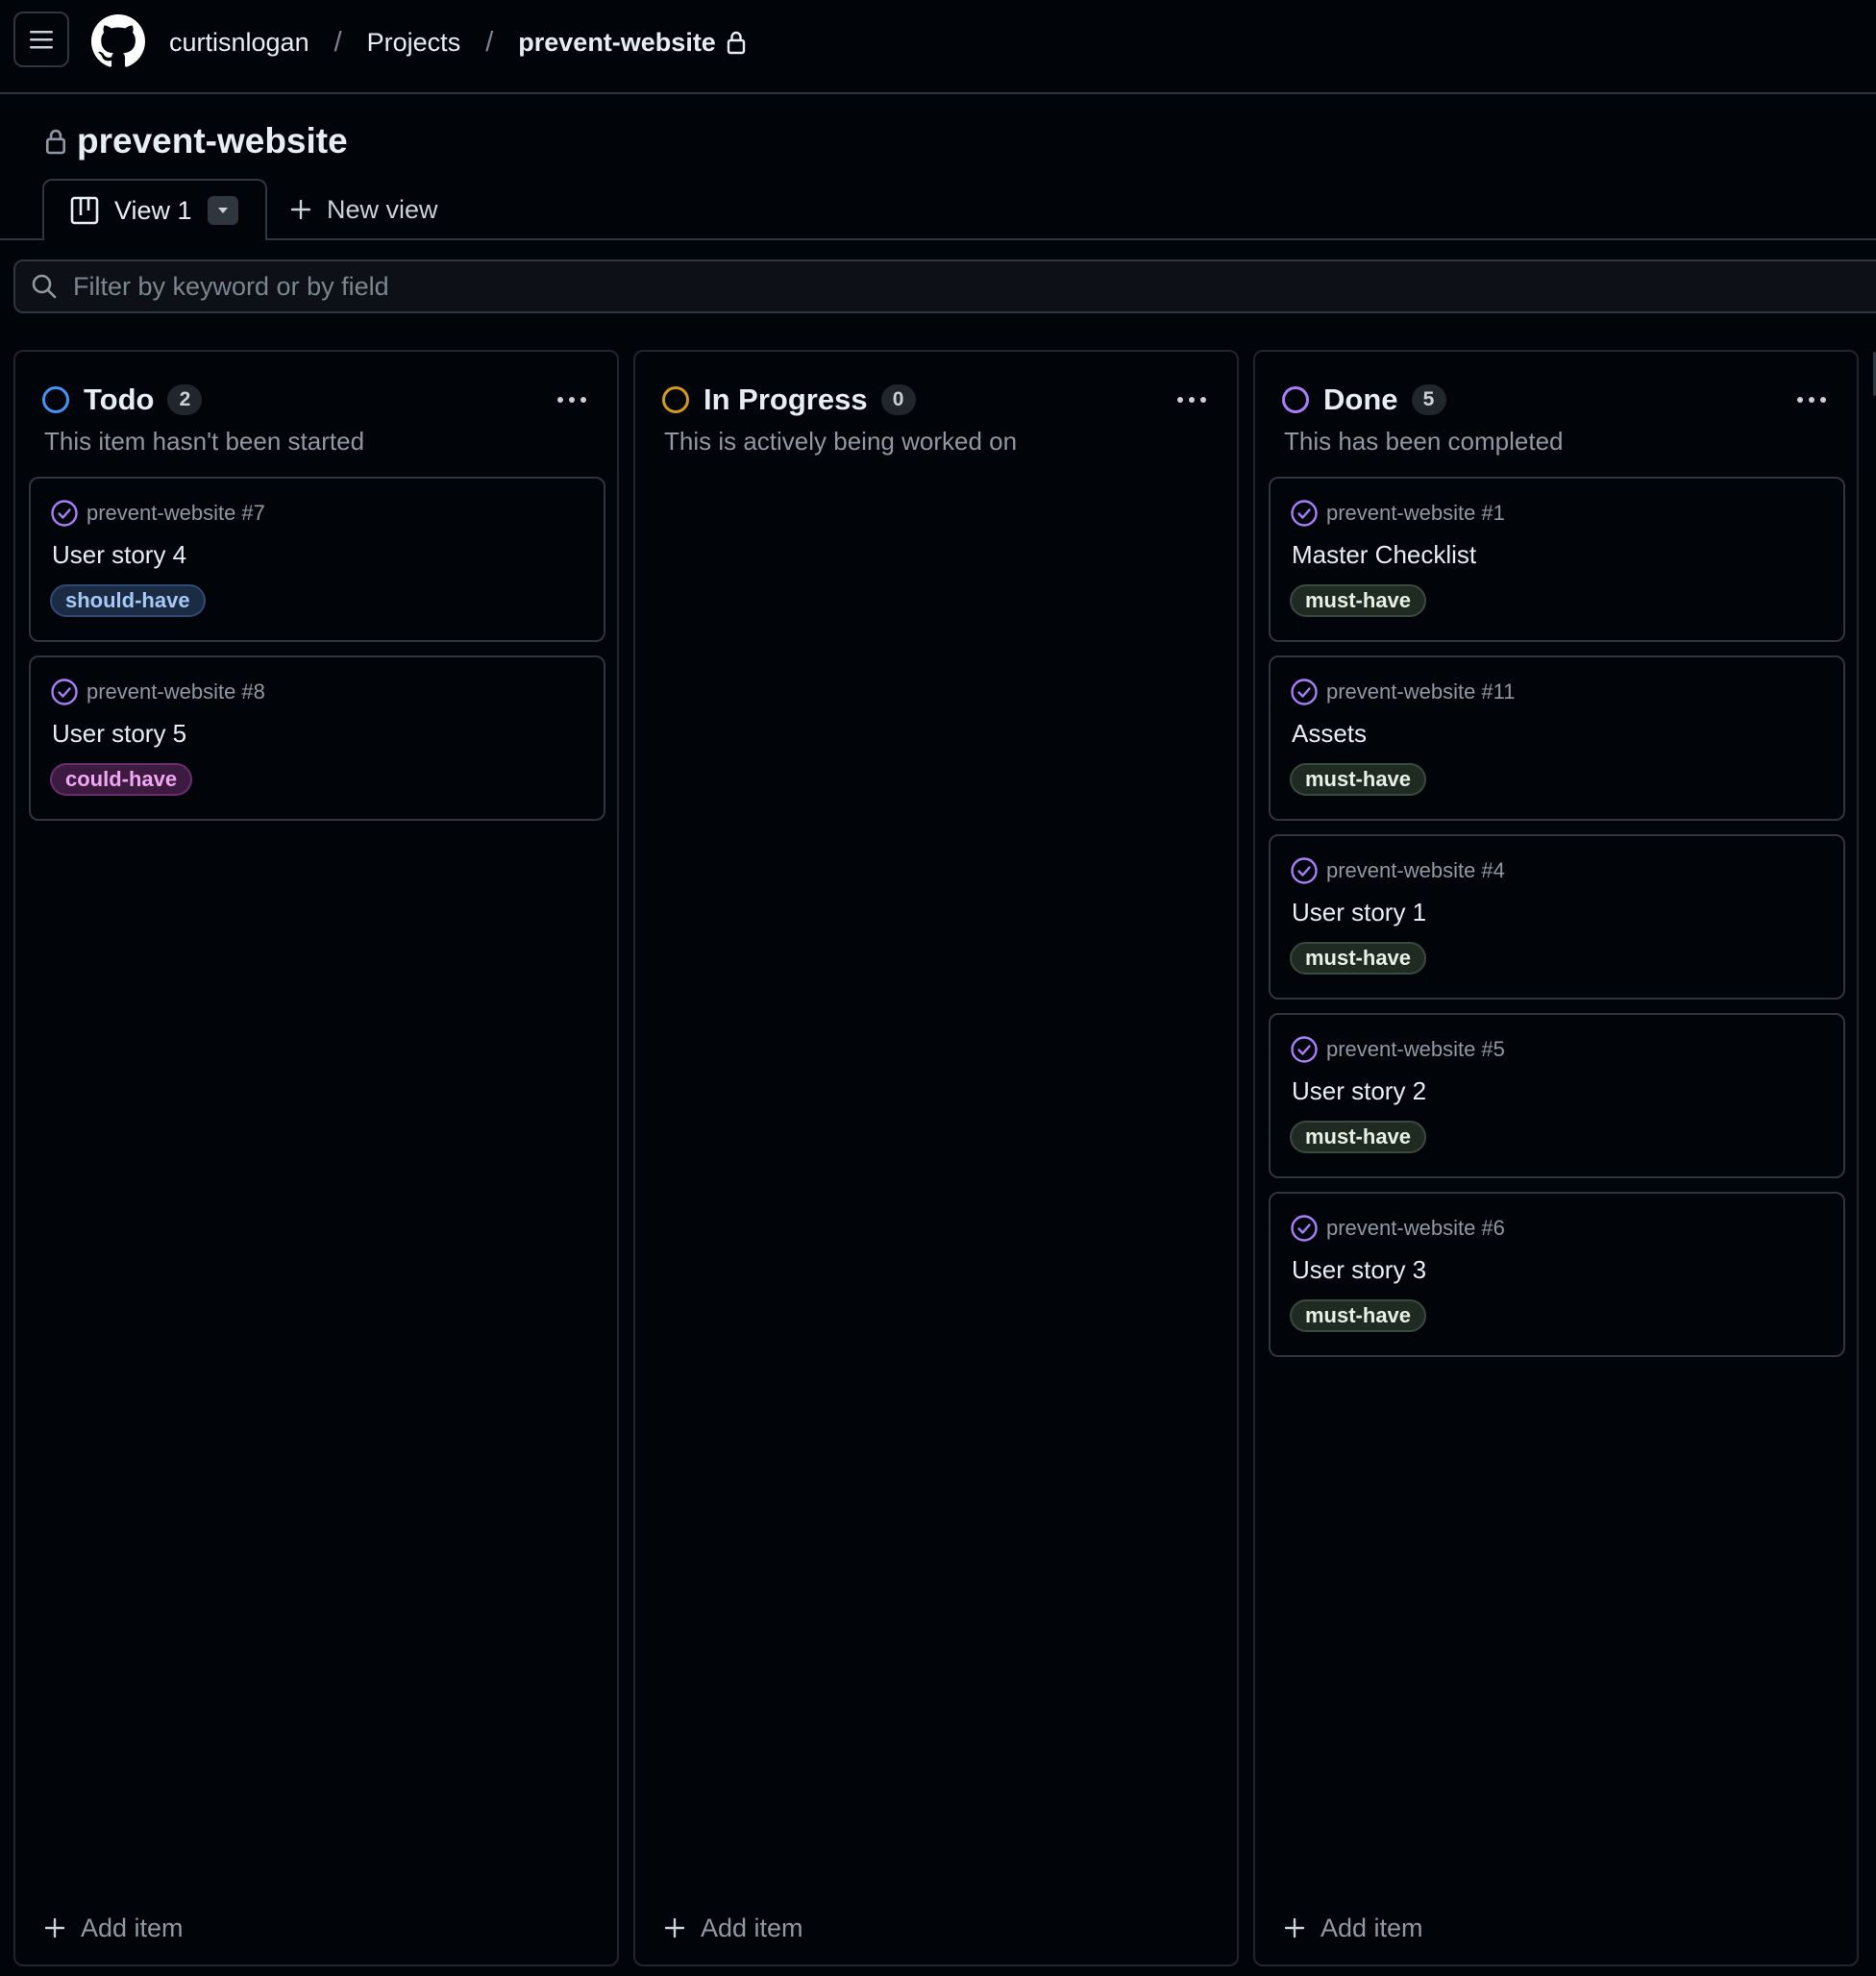 The height and width of the screenshot is (1976, 1876). Describe the element at coordinates (1361, 399) in the screenshot. I see `column-name: Done` at that location.